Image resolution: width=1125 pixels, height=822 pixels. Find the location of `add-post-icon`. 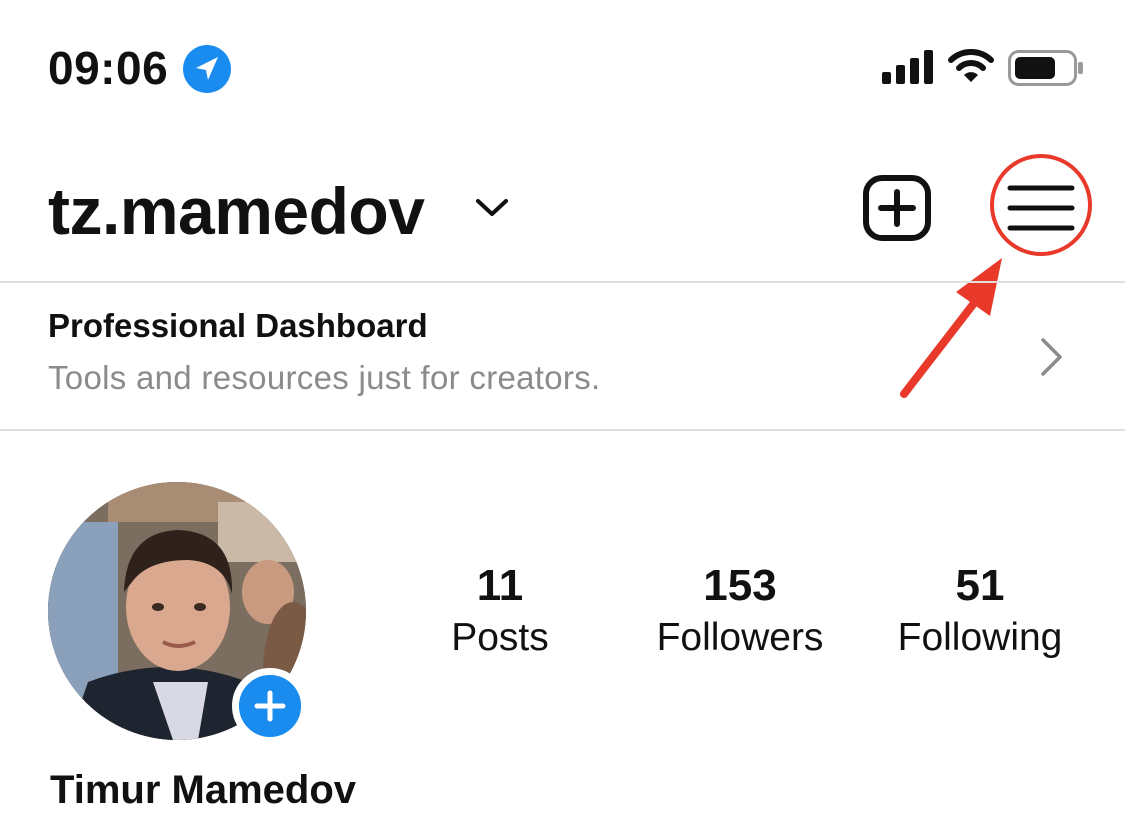

add-post-icon is located at coordinates (897, 208).